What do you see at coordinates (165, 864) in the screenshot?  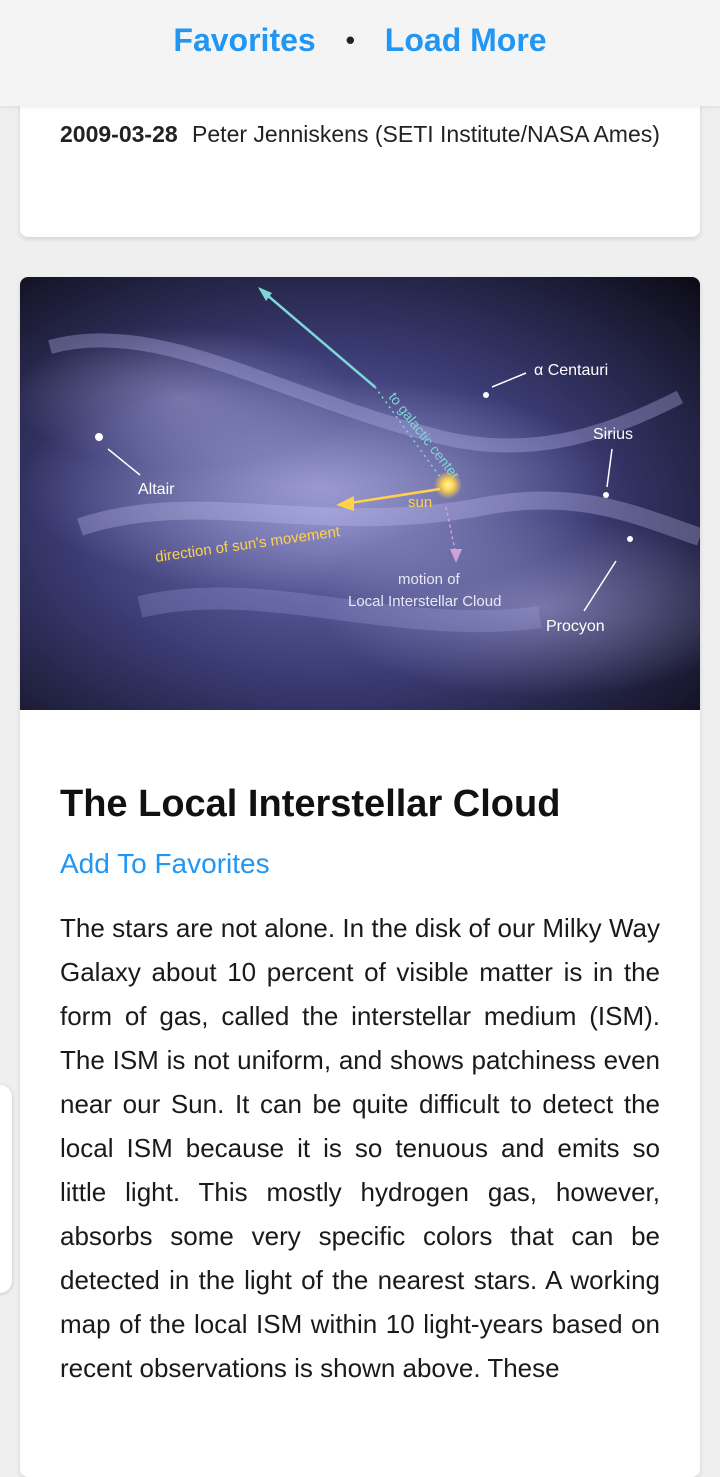 I see `add-to-favorites-link: Add To Favorites` at bounding box center [165, 864].